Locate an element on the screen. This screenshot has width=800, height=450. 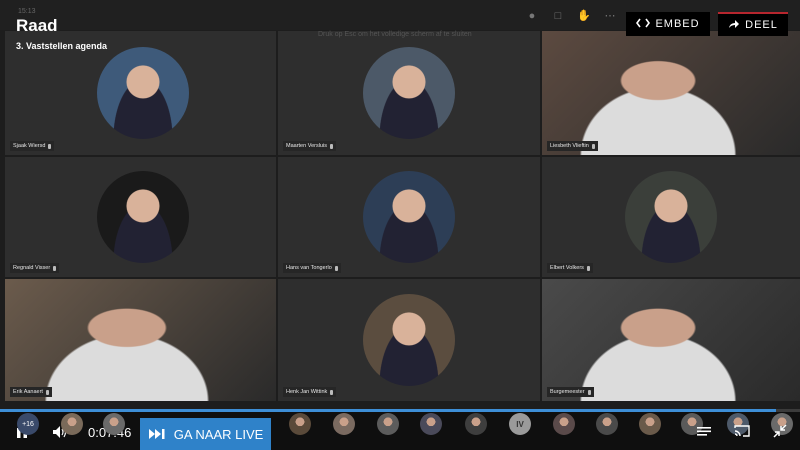
participant-name: Burgemeester is located at coordinates (567, 392).